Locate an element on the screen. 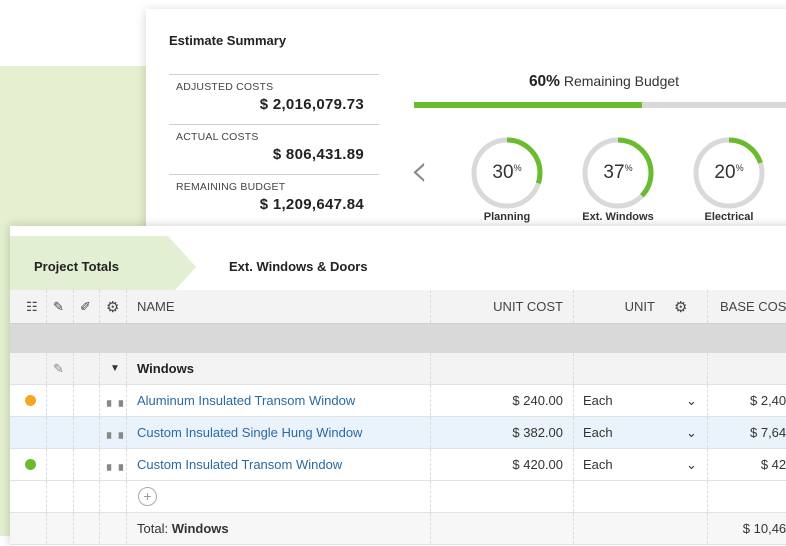 The width and height of the screenshot is (786, 546). breadcrumb: Project Totals Ext. Windows & Doors is located at coordinates (398, 262).